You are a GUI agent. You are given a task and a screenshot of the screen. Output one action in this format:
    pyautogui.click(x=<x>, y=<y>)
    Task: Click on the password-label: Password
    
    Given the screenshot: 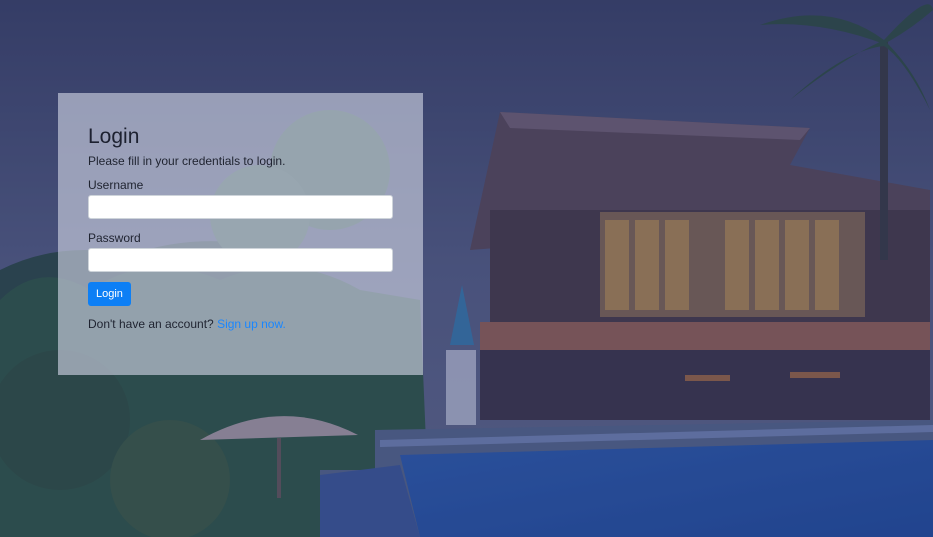 What is the action you would take?
    pyautogui.click(x=114, y=238)
    